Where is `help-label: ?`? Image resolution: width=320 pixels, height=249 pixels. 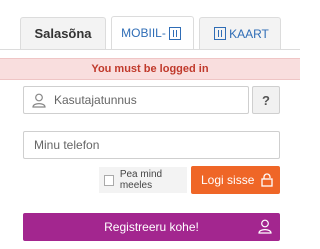 help-label: ? is located at coordinates (266, 100).